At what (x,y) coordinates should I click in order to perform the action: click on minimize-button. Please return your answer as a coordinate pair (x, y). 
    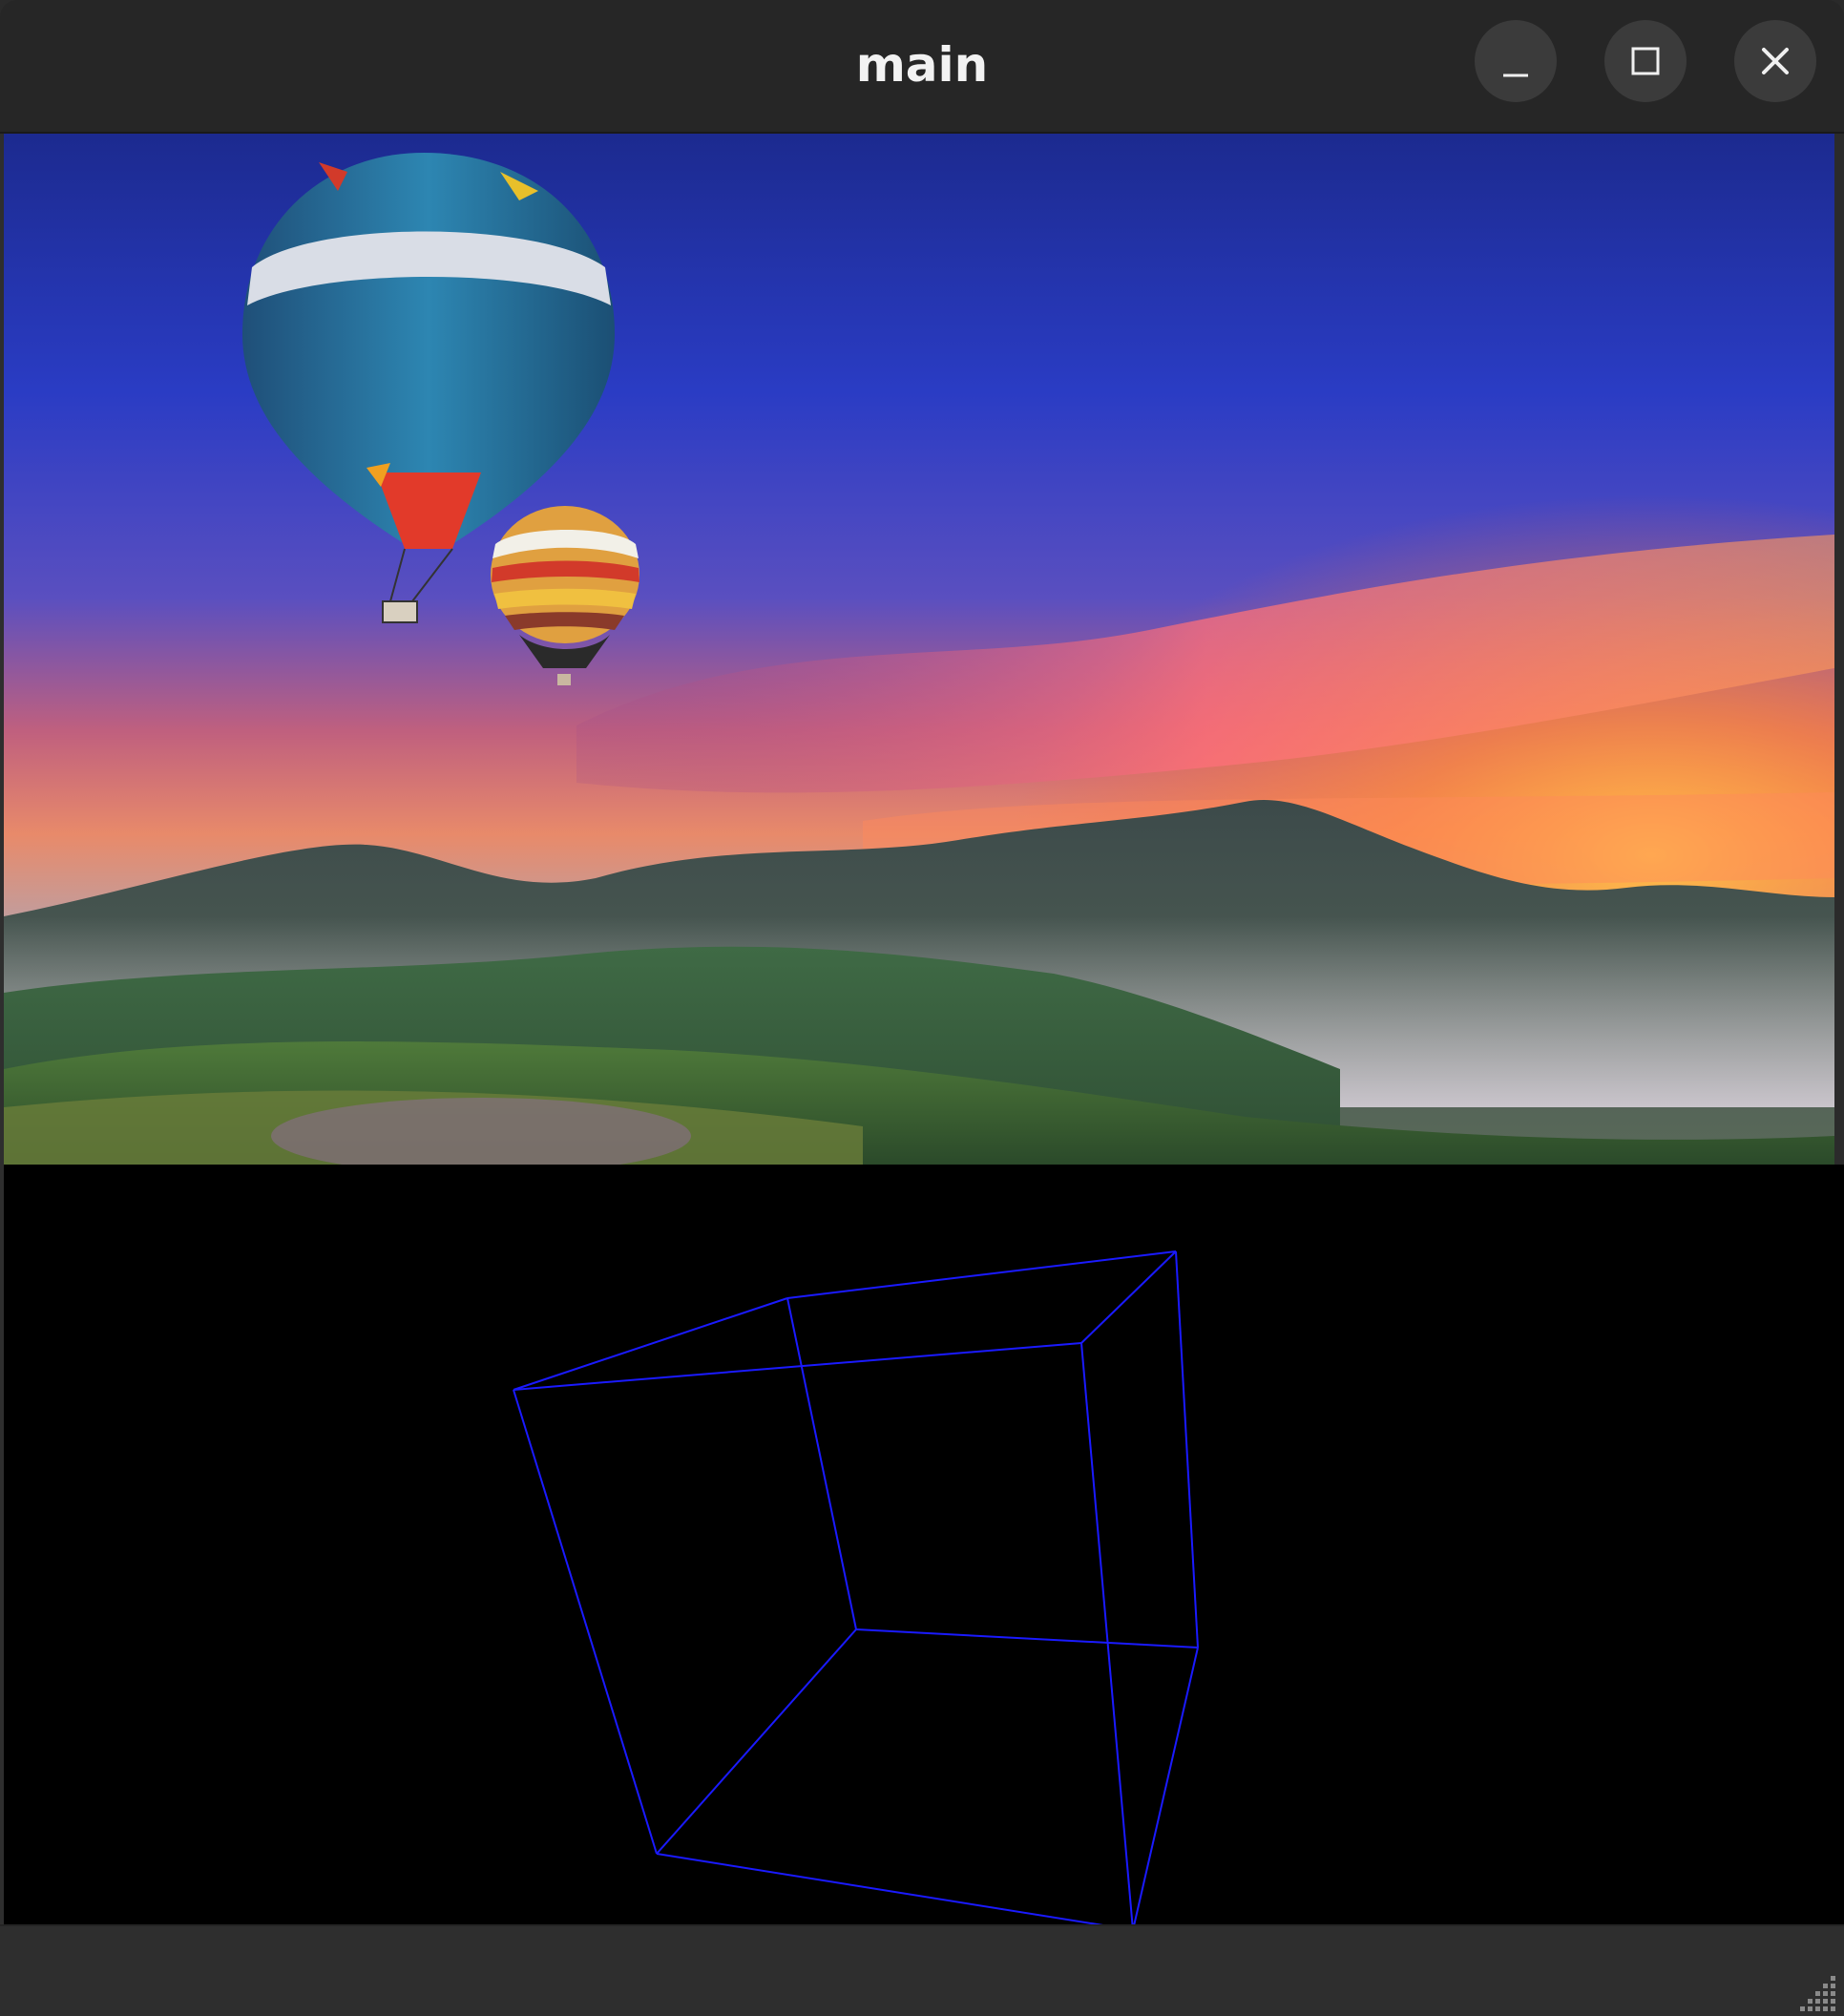
    Looking at the image, I should click on (1516, 61).